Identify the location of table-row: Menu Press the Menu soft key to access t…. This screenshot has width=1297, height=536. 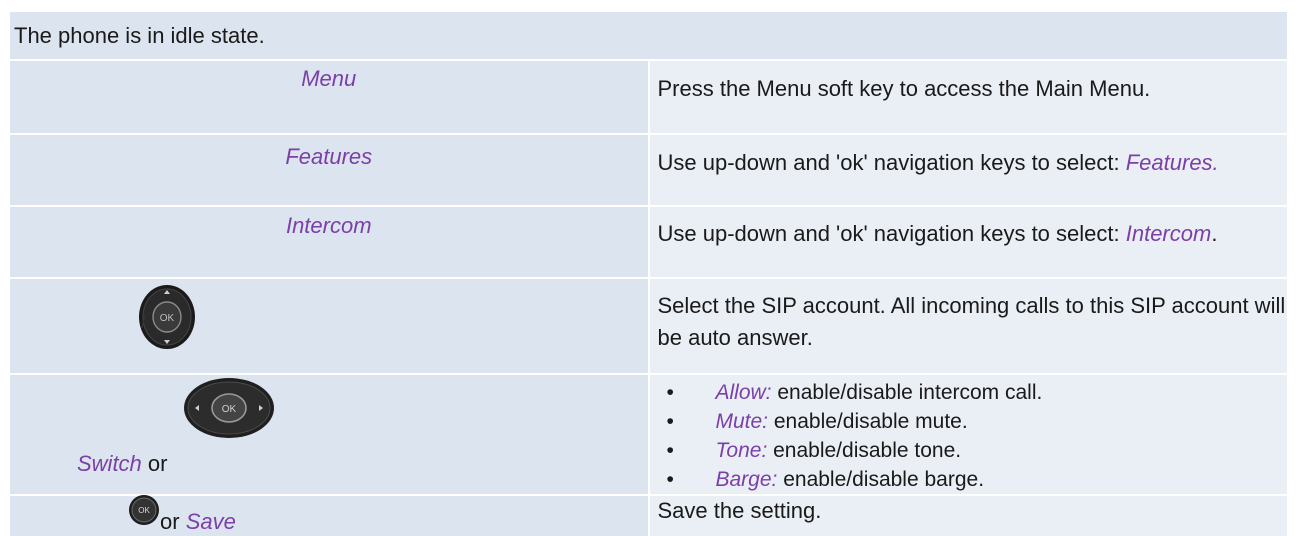
(648, 96).